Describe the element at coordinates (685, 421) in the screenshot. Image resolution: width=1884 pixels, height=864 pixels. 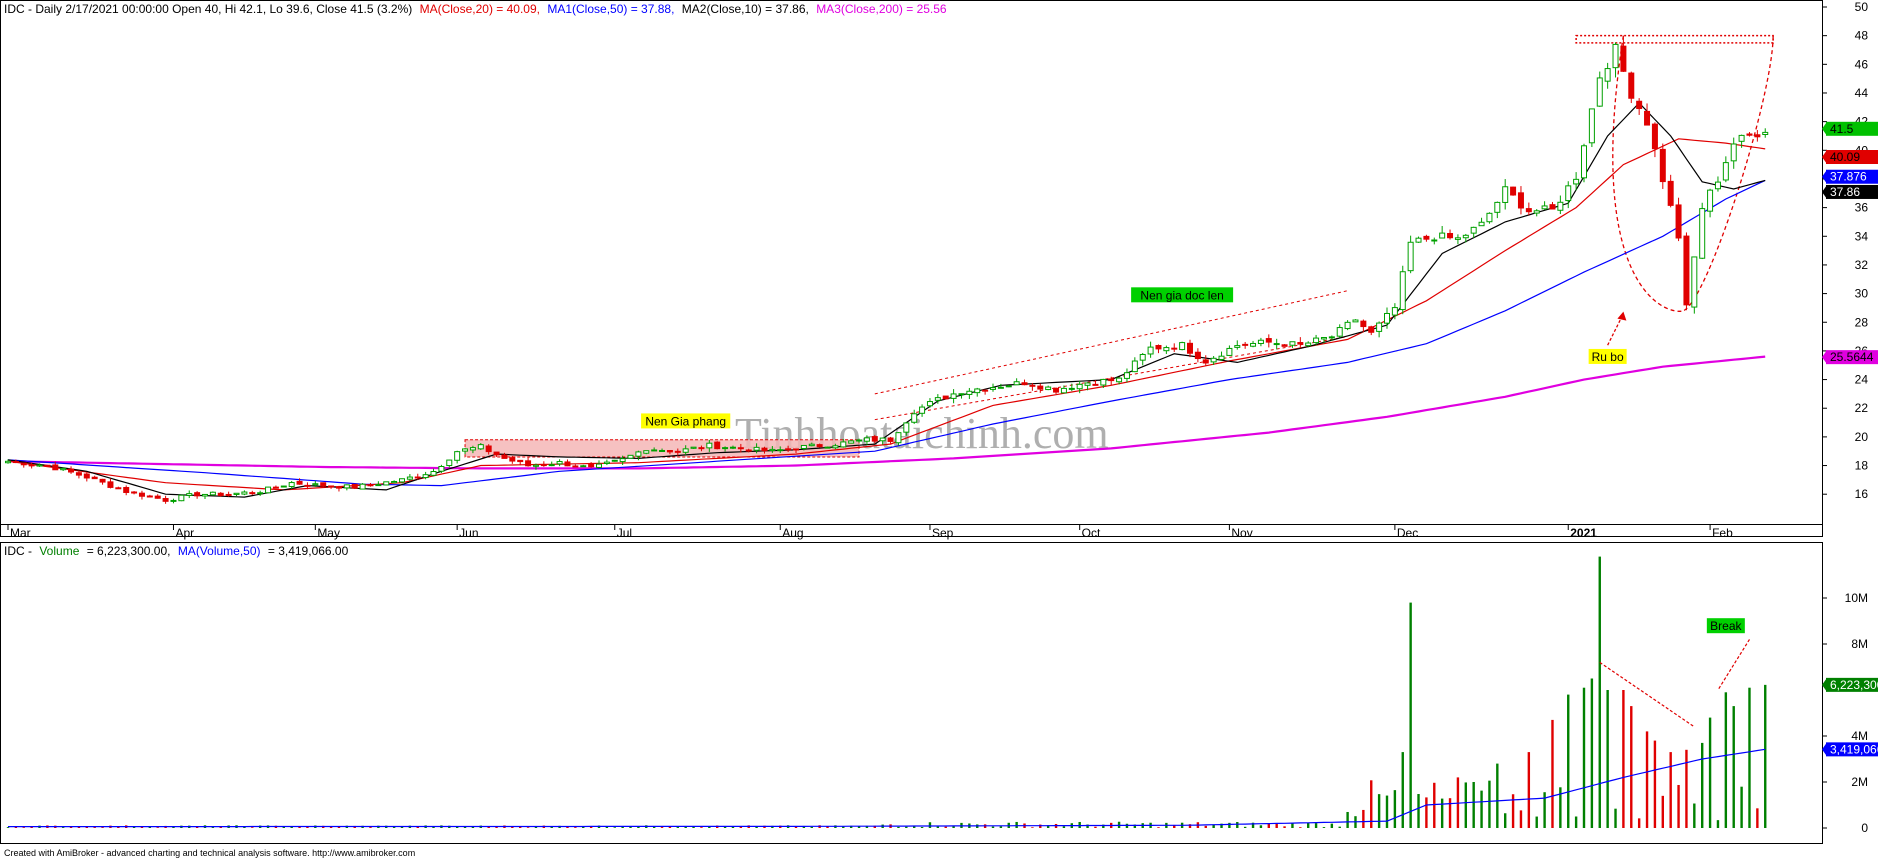
I see `annotation-label: Nen Gia phang` at that location.